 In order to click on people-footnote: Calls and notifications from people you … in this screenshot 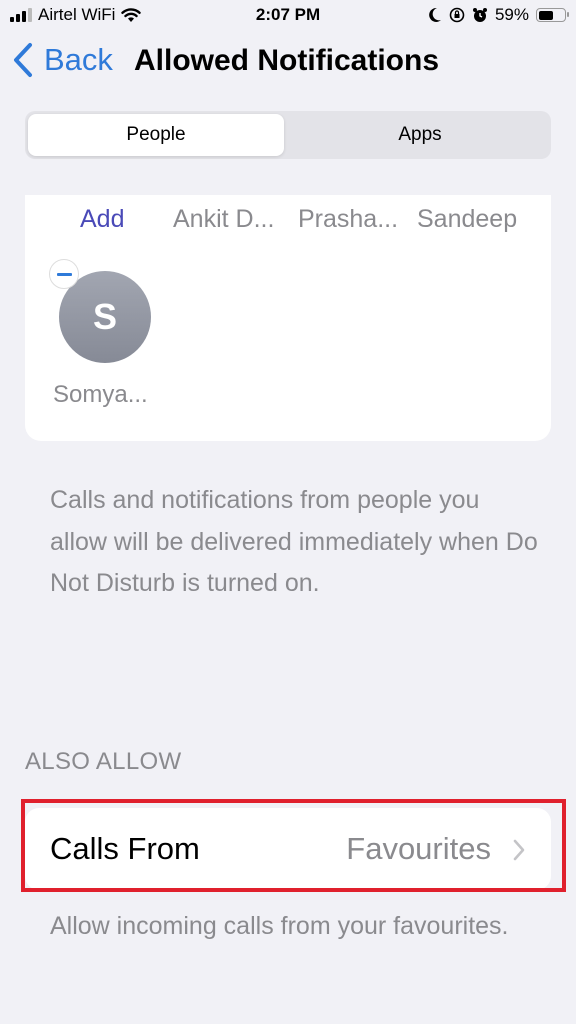, I will do `click(294, 541)`.